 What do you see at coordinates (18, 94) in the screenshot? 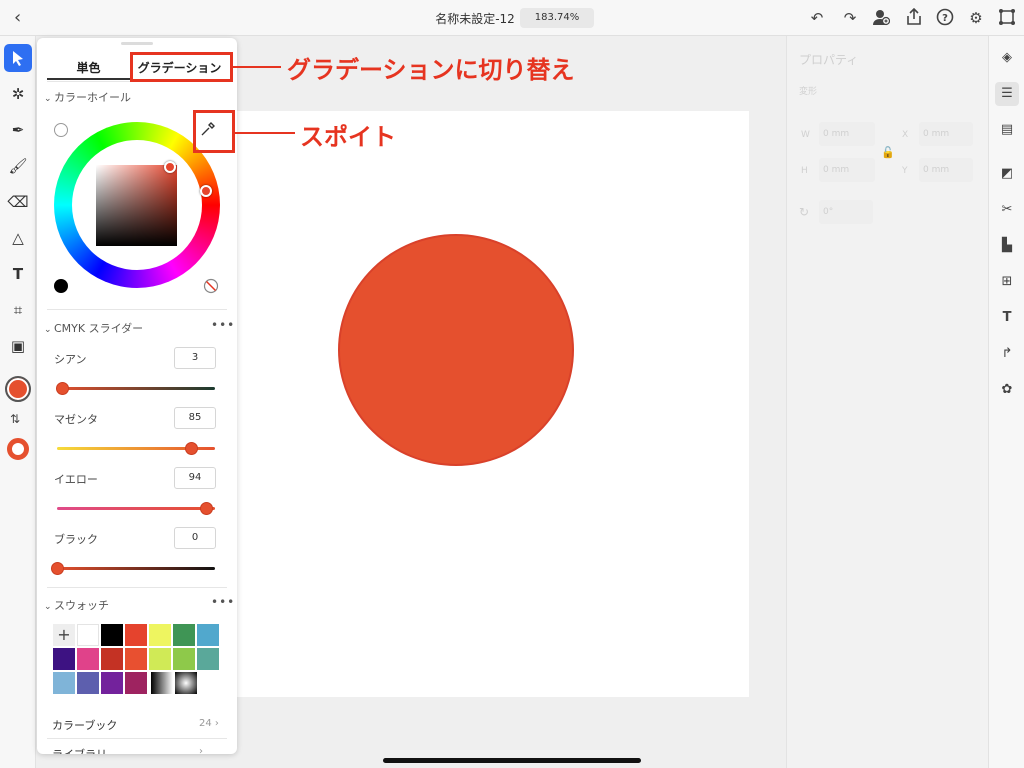
I see `direct-select-icon: ✲` at bounding box center [18, 94].